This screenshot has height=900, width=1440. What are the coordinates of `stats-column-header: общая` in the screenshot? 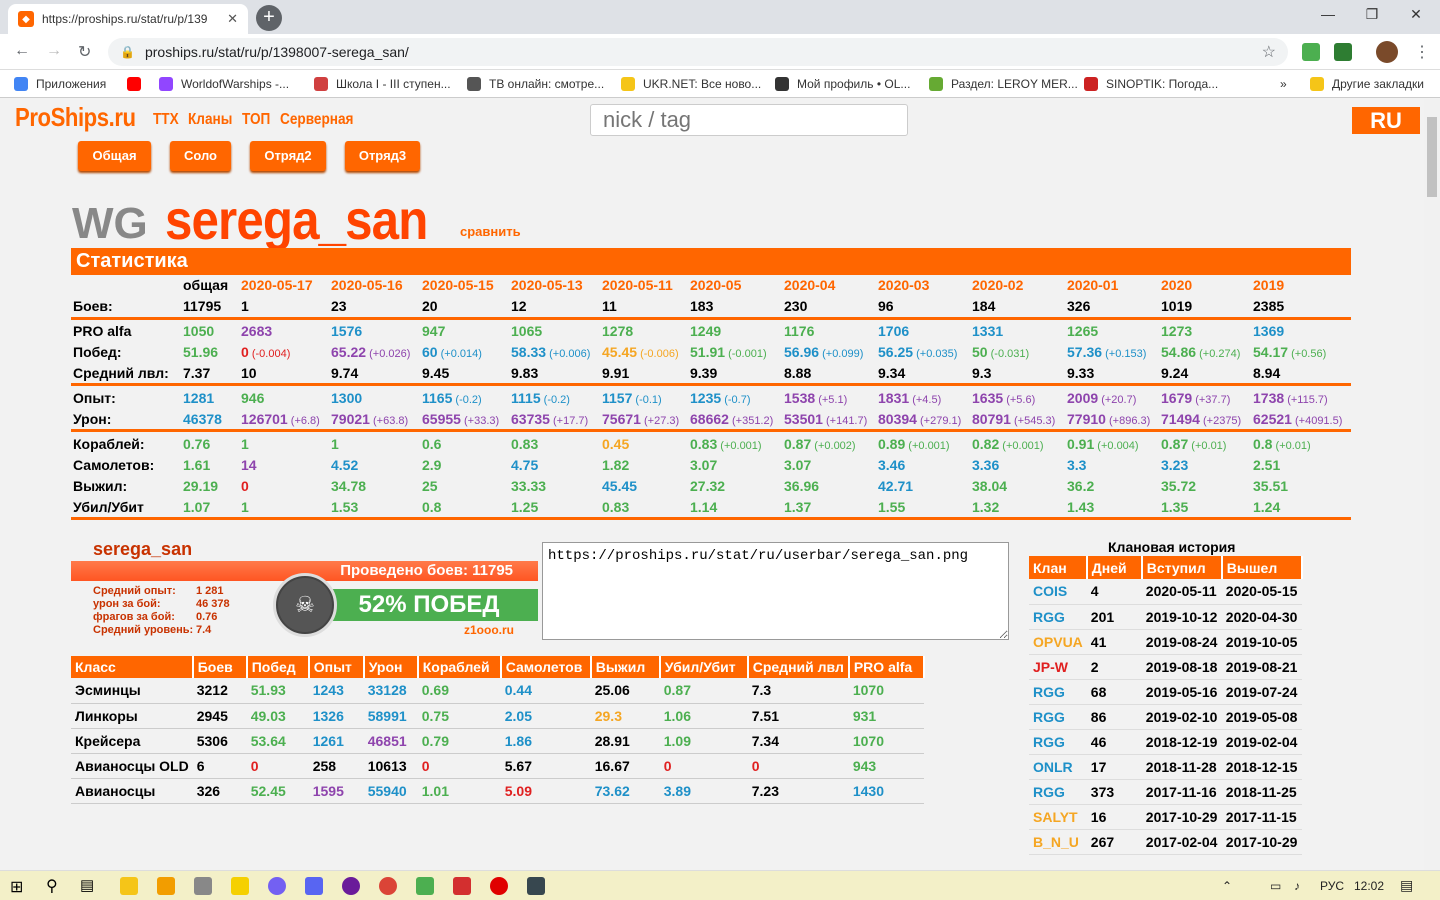 It's located at (205, 285).